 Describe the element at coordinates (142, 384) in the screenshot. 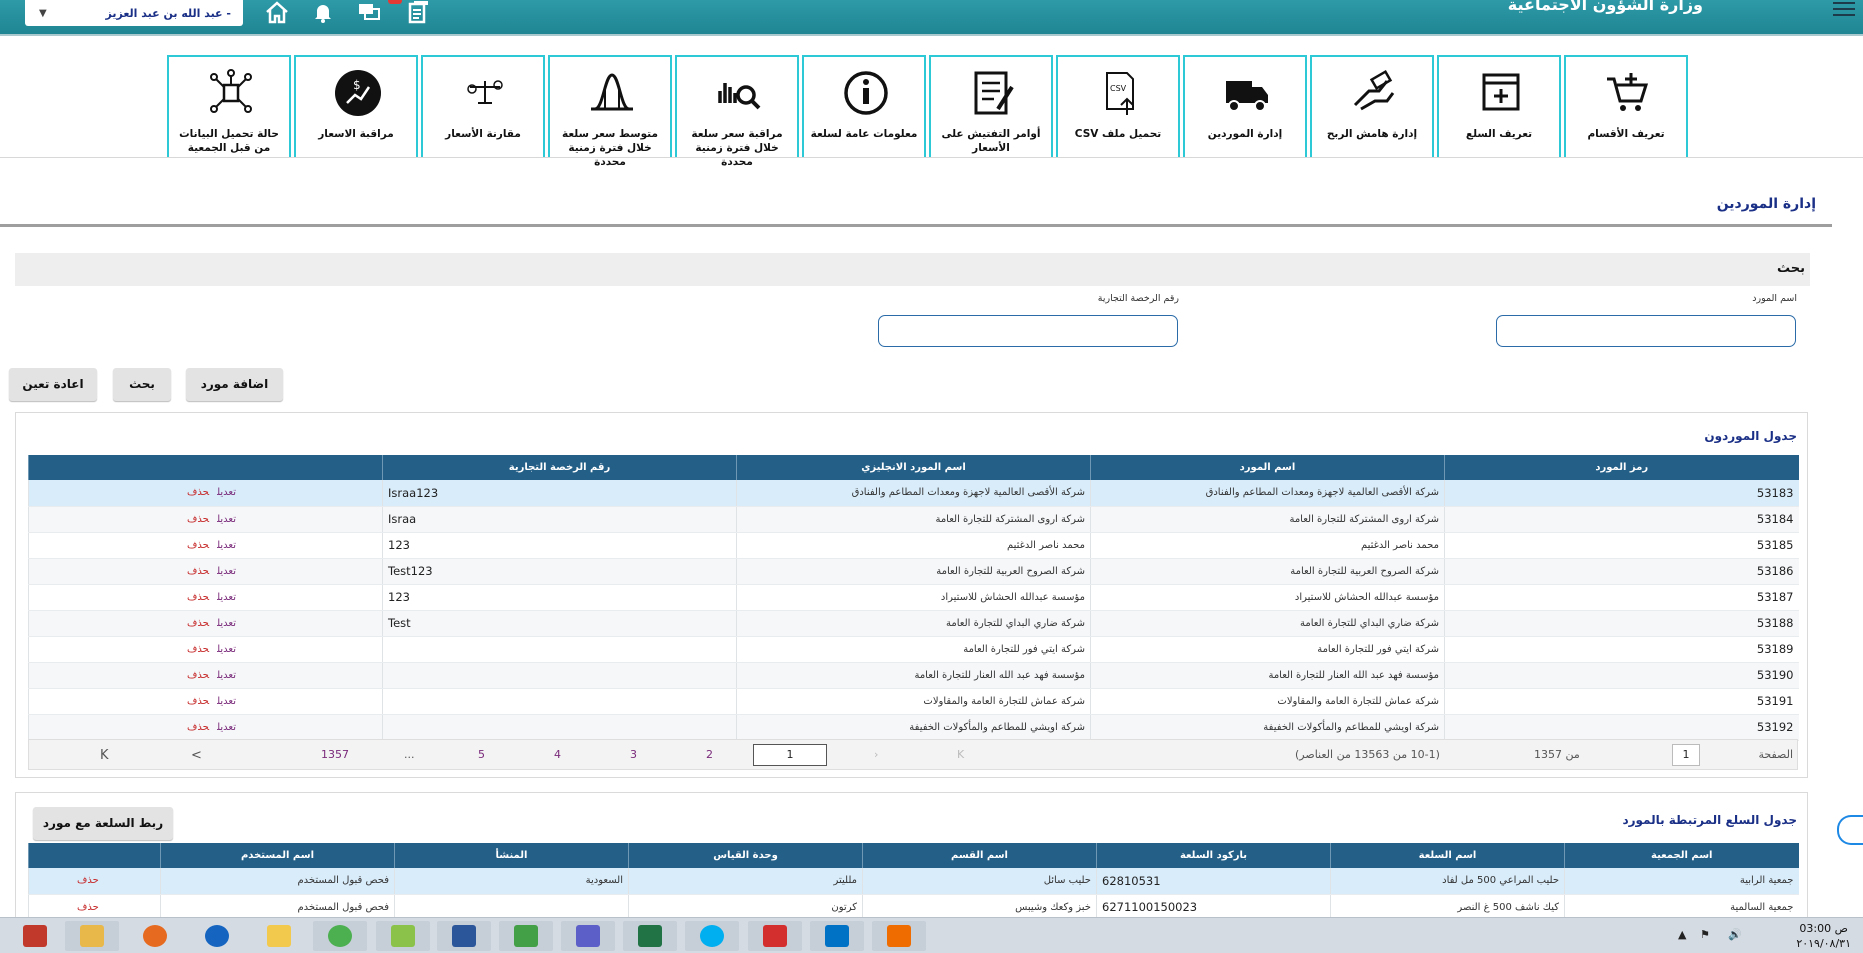

I see `search-button: بحث` at that location.